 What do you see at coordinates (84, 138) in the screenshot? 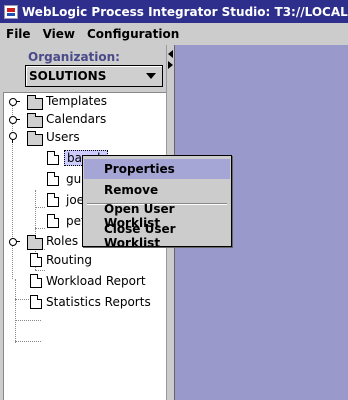
I see `tree-node-users: Users` at bounding box center [84, 138].